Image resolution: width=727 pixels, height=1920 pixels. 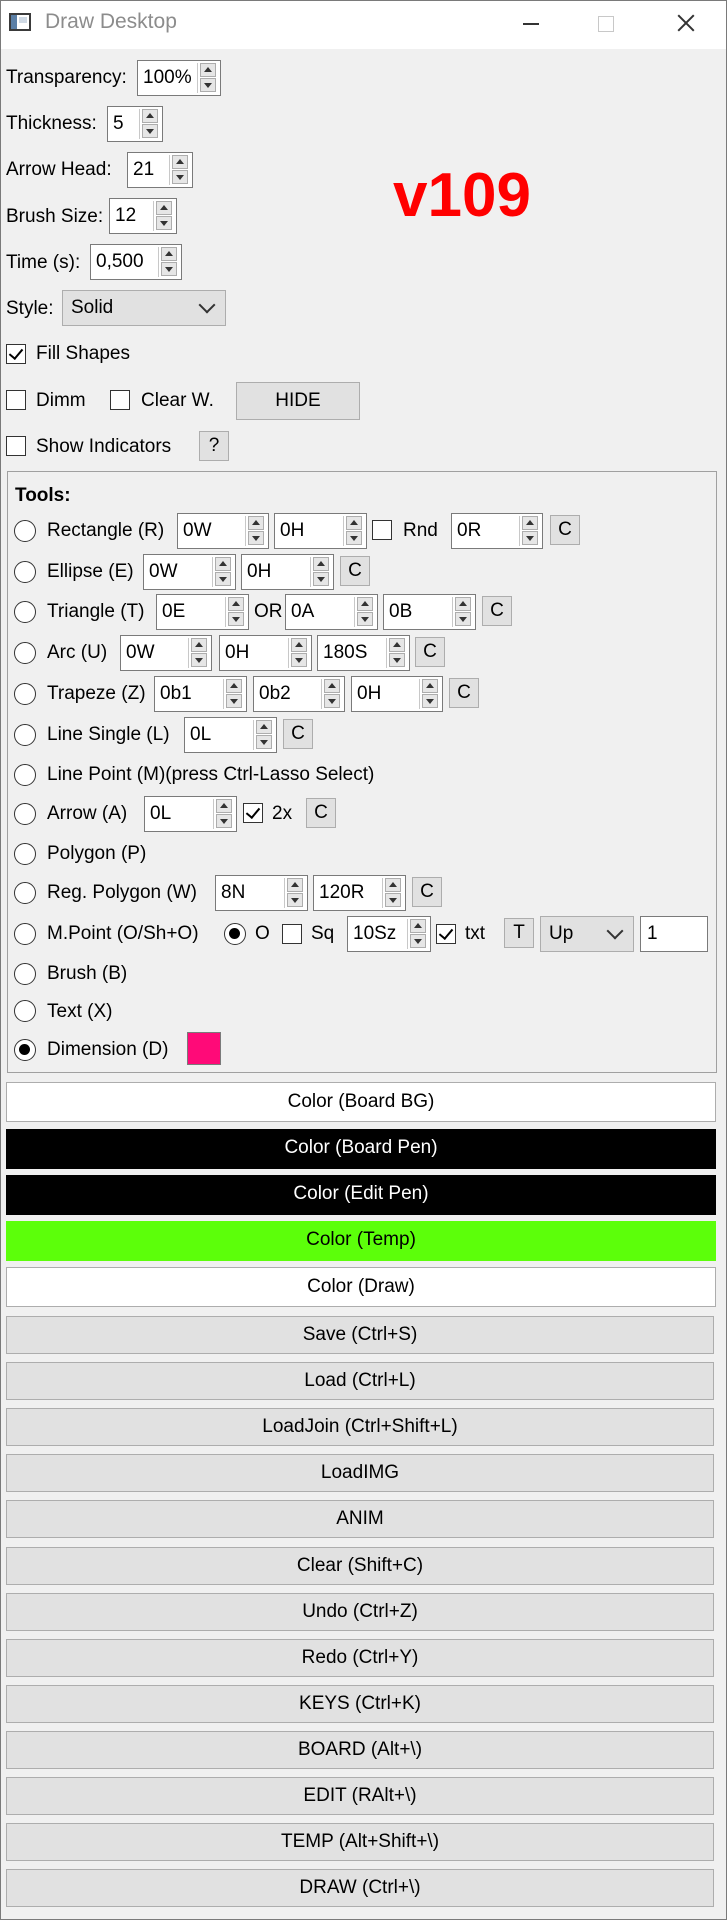 I want to click on trapeze-c-button: C, so click(x=464, y=693).